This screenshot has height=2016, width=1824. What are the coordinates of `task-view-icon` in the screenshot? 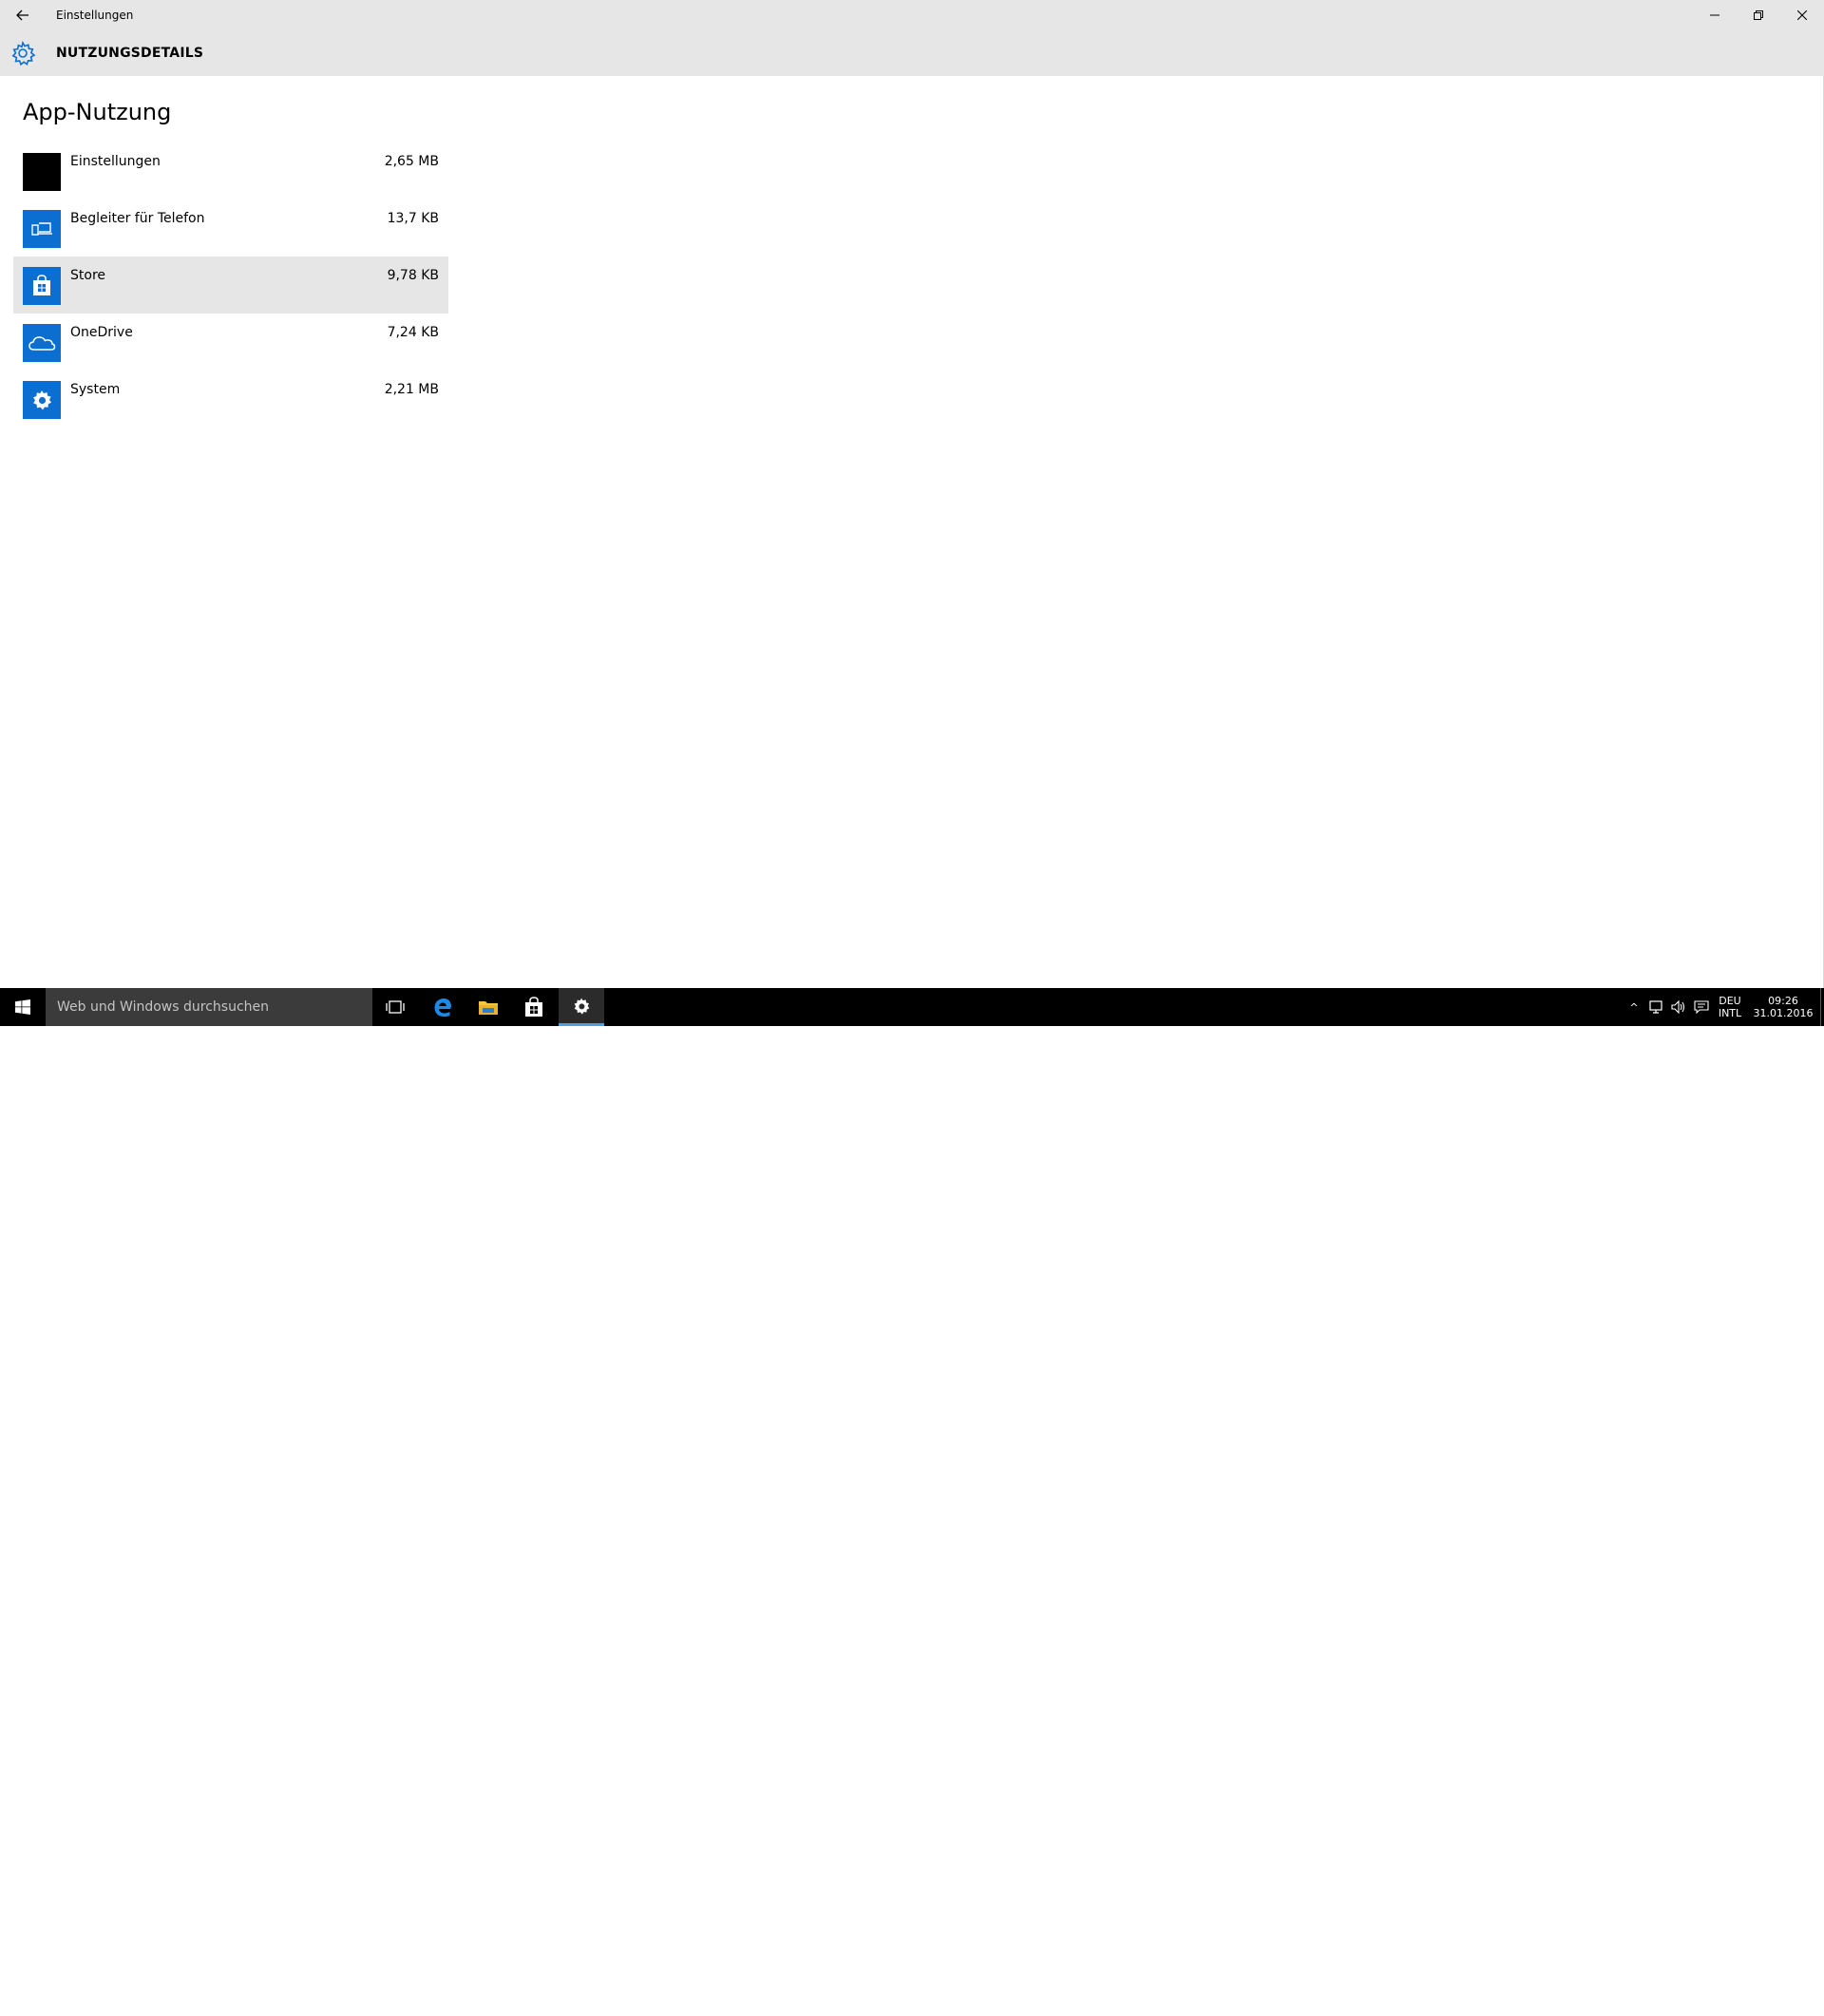 It's located at (395, 1007).